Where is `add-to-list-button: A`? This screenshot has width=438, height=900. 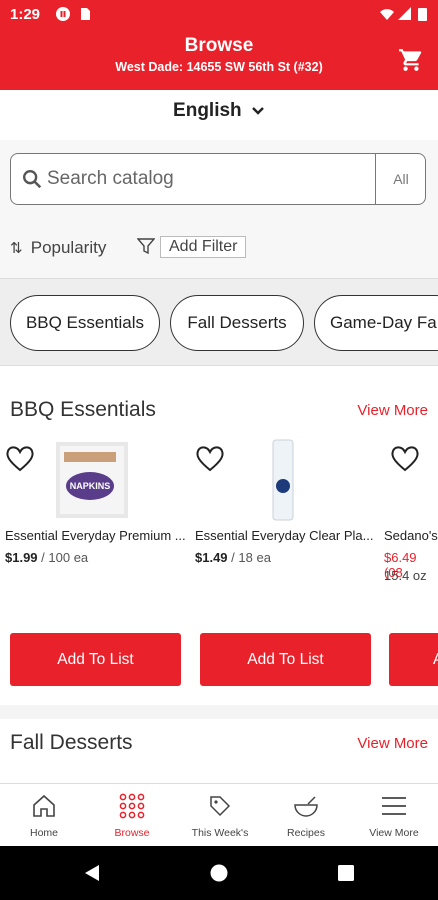
add-to-list-button: A is located at coordinates (413, 659).